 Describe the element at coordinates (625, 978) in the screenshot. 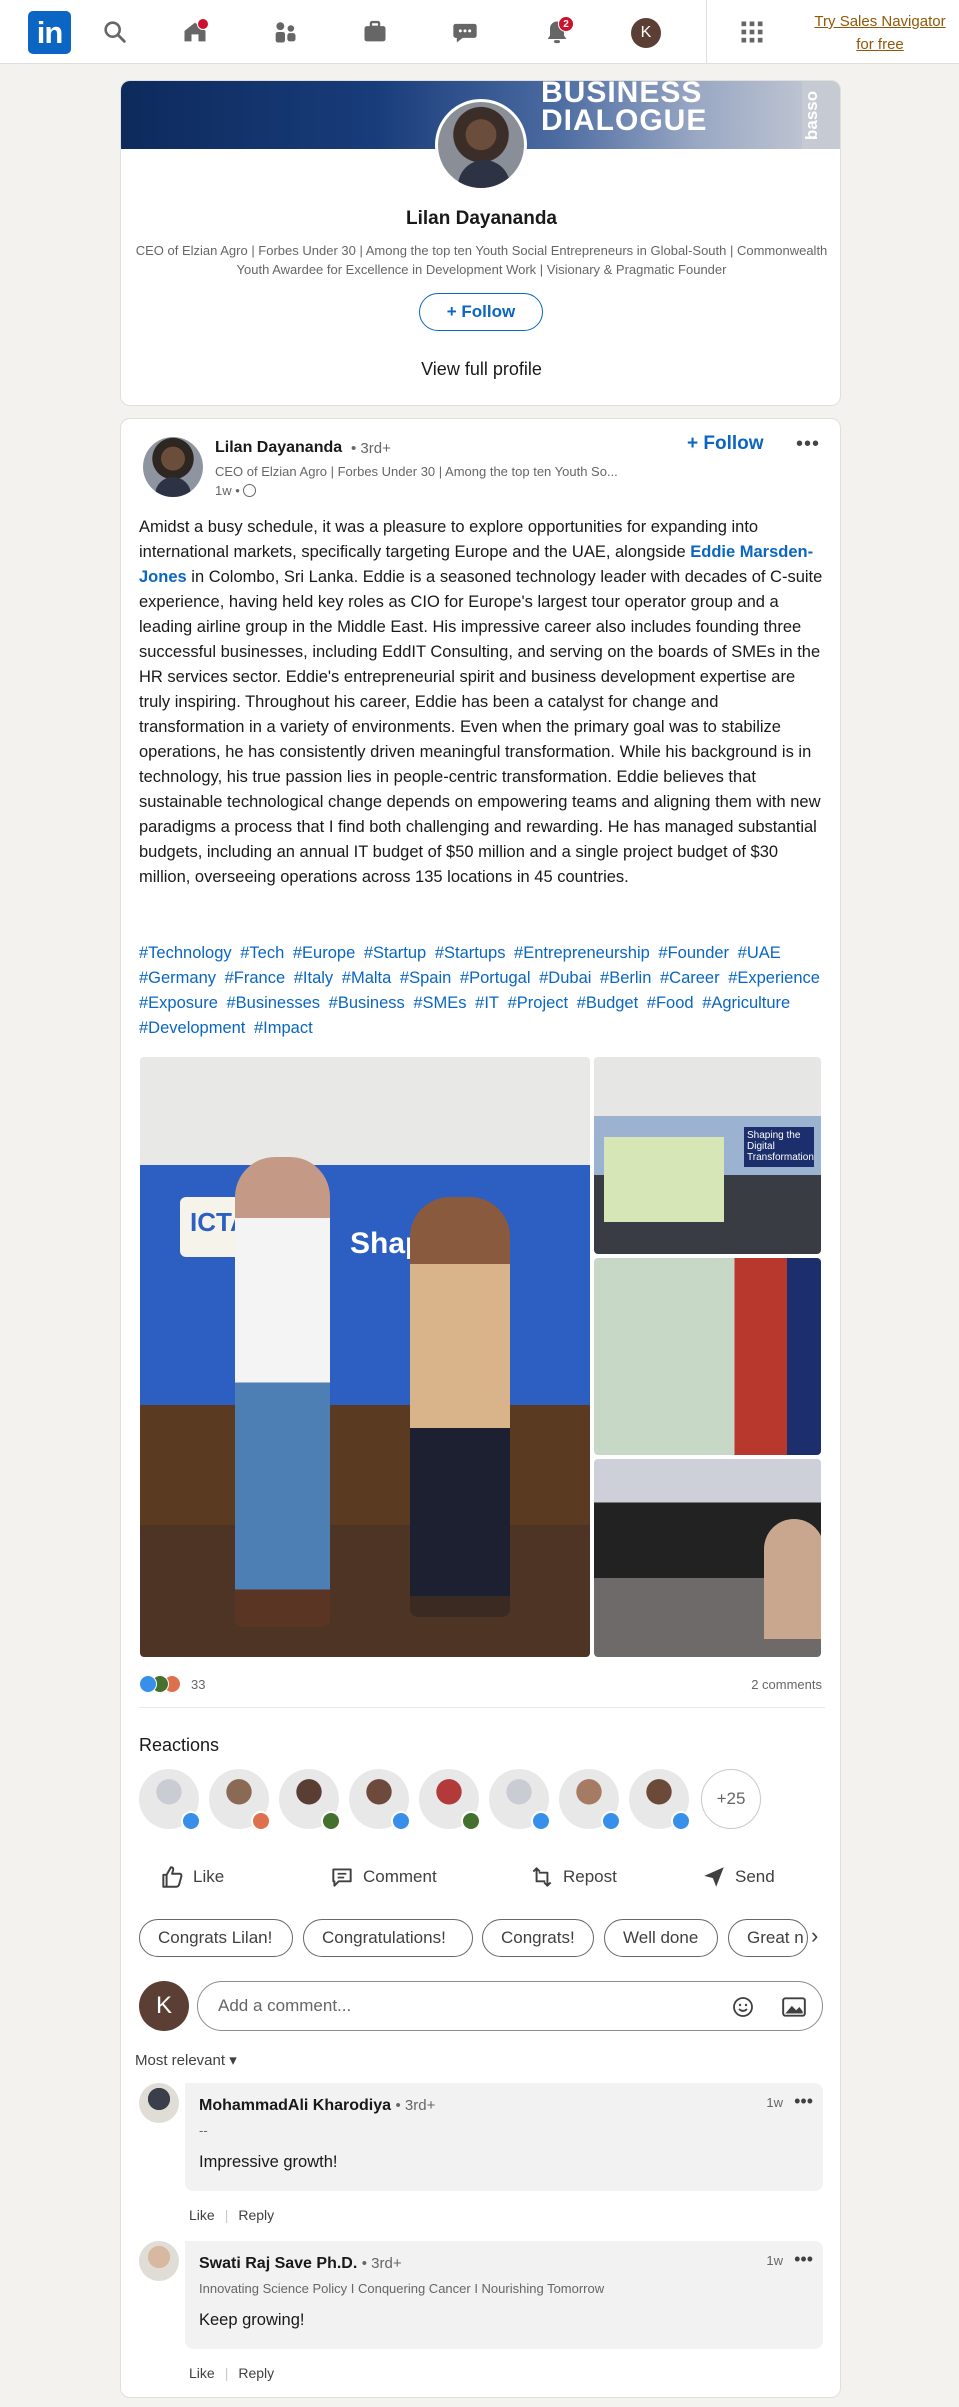

I see `hashtag-link: #Berlin` at that location.